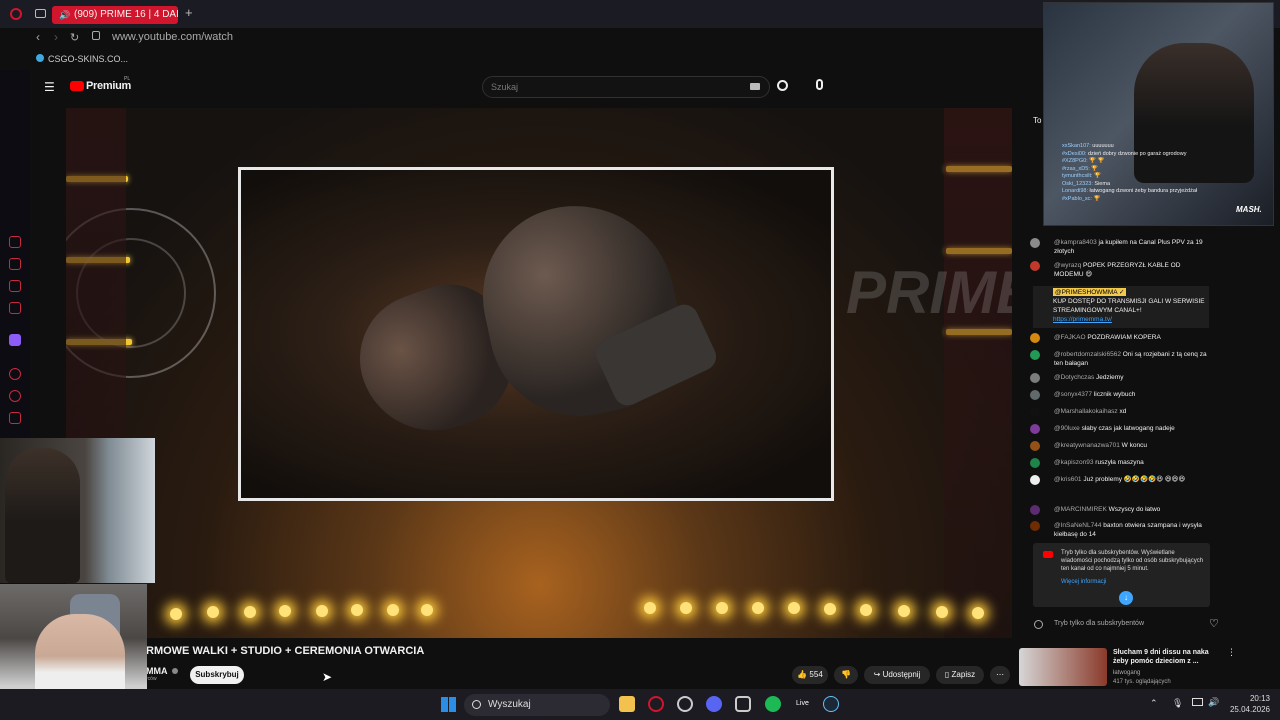  I want to click on scroll-down-icon: ↓, so click(1126, 598).